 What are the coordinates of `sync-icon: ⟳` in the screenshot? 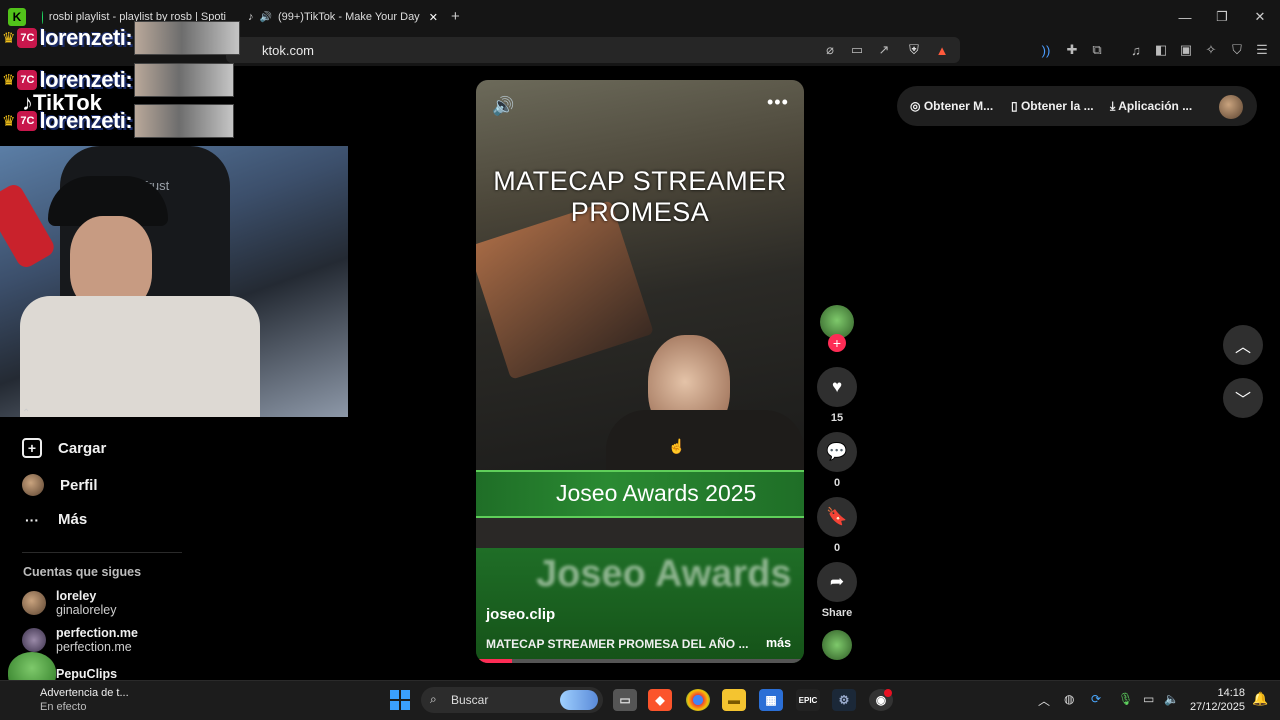 It's located at (1096, 699).